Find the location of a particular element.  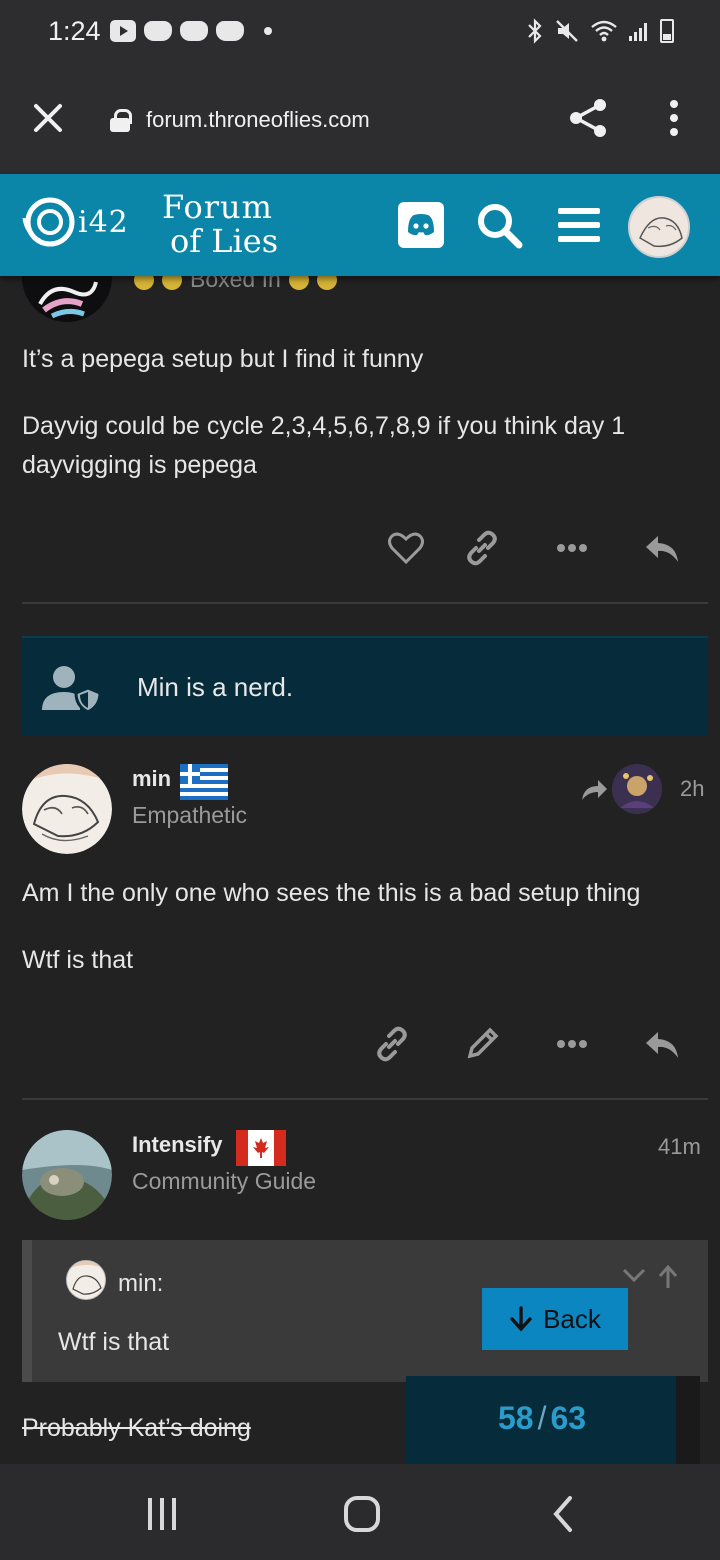

browser-toolbar: forum.throneoflies.com is located at coordinates (360, 119).